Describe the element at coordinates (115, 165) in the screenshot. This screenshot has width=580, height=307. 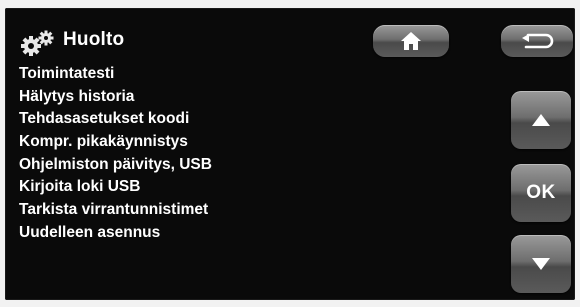
I see `menu-item-software-update-usb: Ohjelmiston päivitys, USB` at that location.